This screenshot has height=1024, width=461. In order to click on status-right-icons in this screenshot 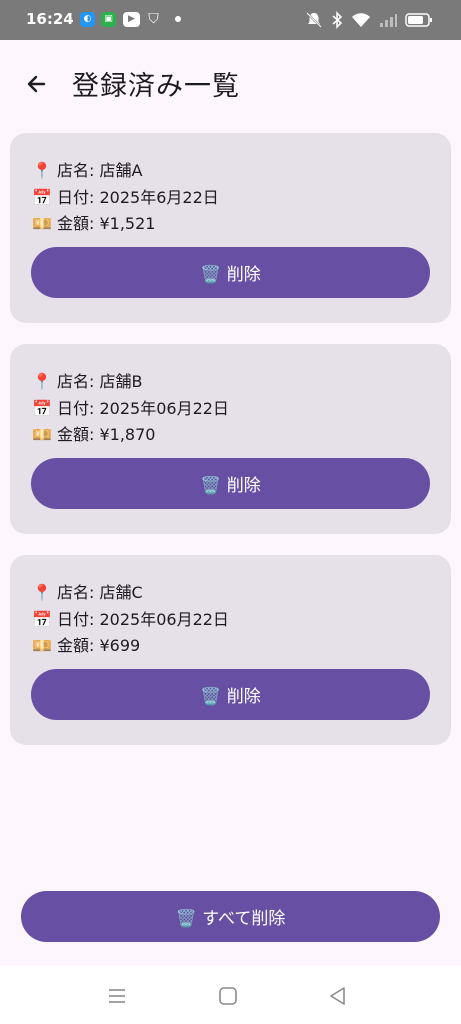, I will do `click(369, 20)`.